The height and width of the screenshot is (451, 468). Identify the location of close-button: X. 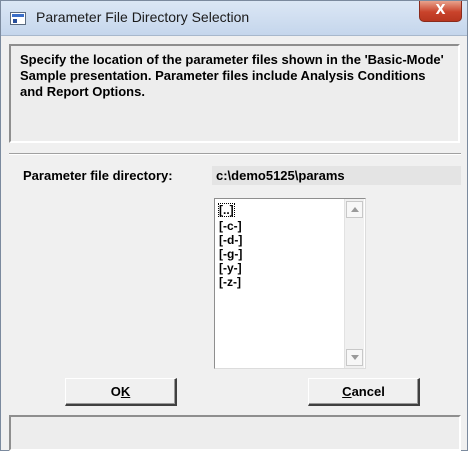
(440, 11).